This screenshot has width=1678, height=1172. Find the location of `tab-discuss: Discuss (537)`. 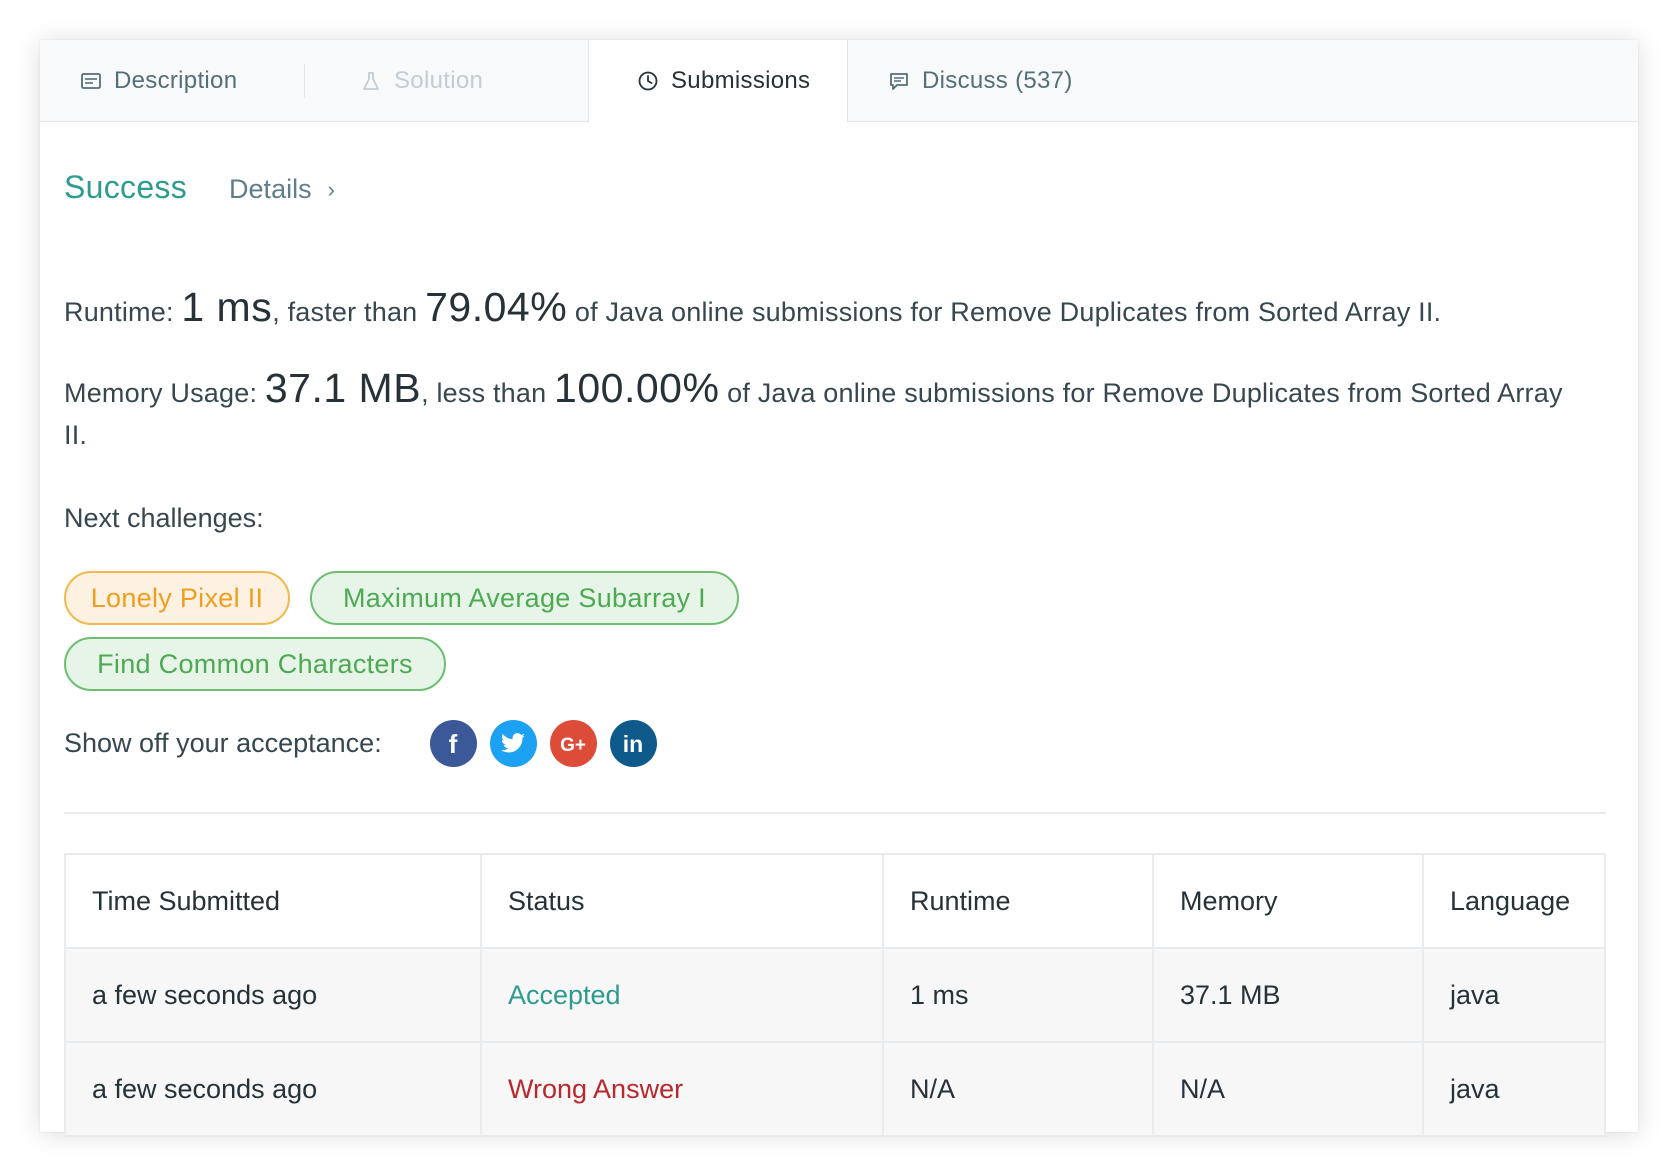

tab-discuss: Discuss (537) is located at coordinates (980, 80).